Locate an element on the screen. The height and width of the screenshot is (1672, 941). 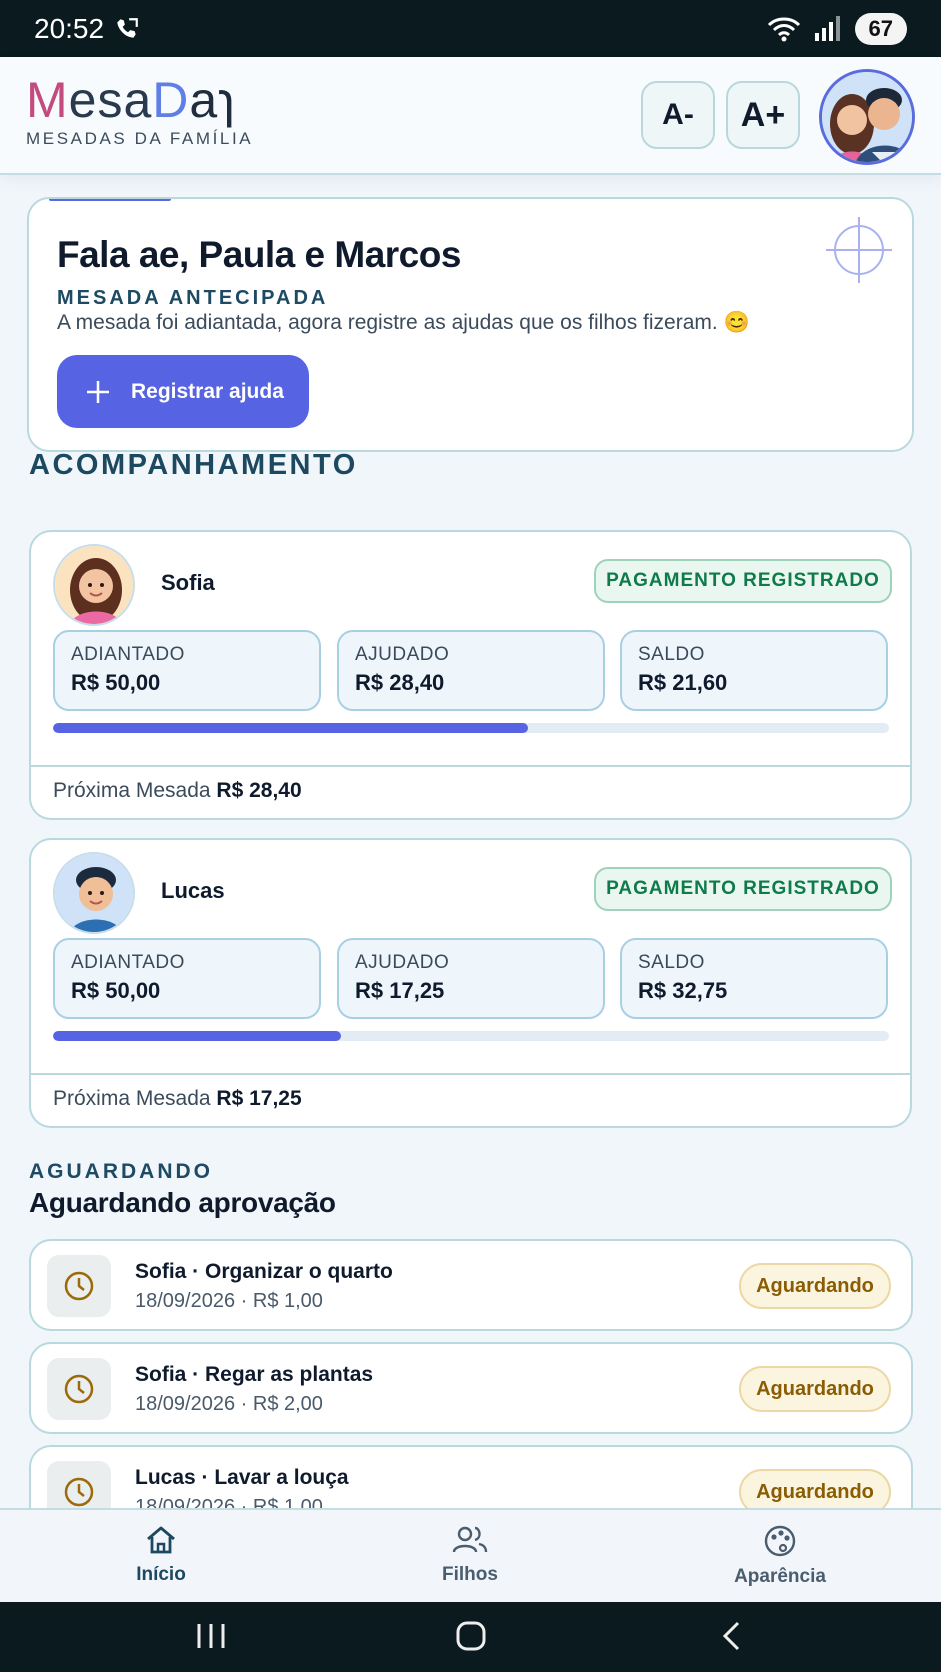
stat-balance: SALDO R$ 32,75 is located at coordinates (754, 978).